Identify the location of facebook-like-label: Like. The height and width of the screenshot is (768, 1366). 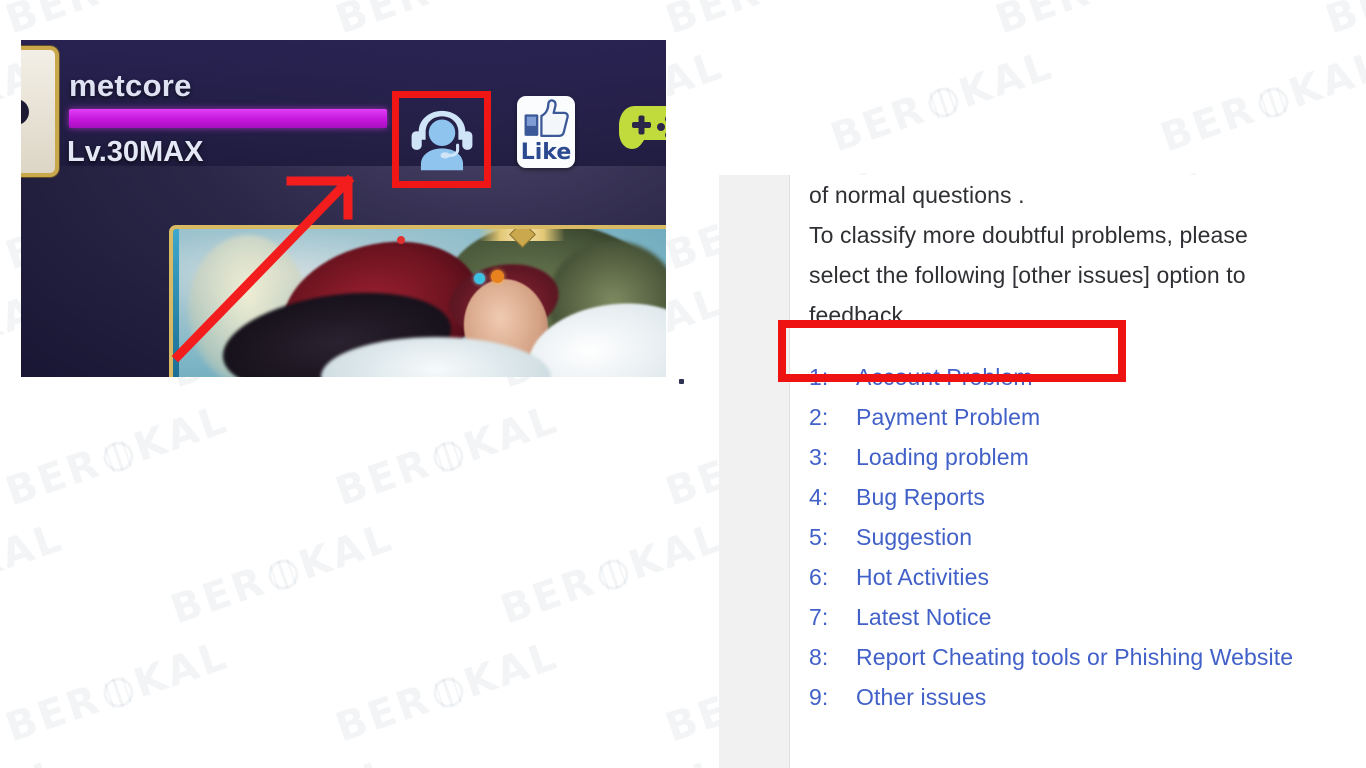
(546, 152).